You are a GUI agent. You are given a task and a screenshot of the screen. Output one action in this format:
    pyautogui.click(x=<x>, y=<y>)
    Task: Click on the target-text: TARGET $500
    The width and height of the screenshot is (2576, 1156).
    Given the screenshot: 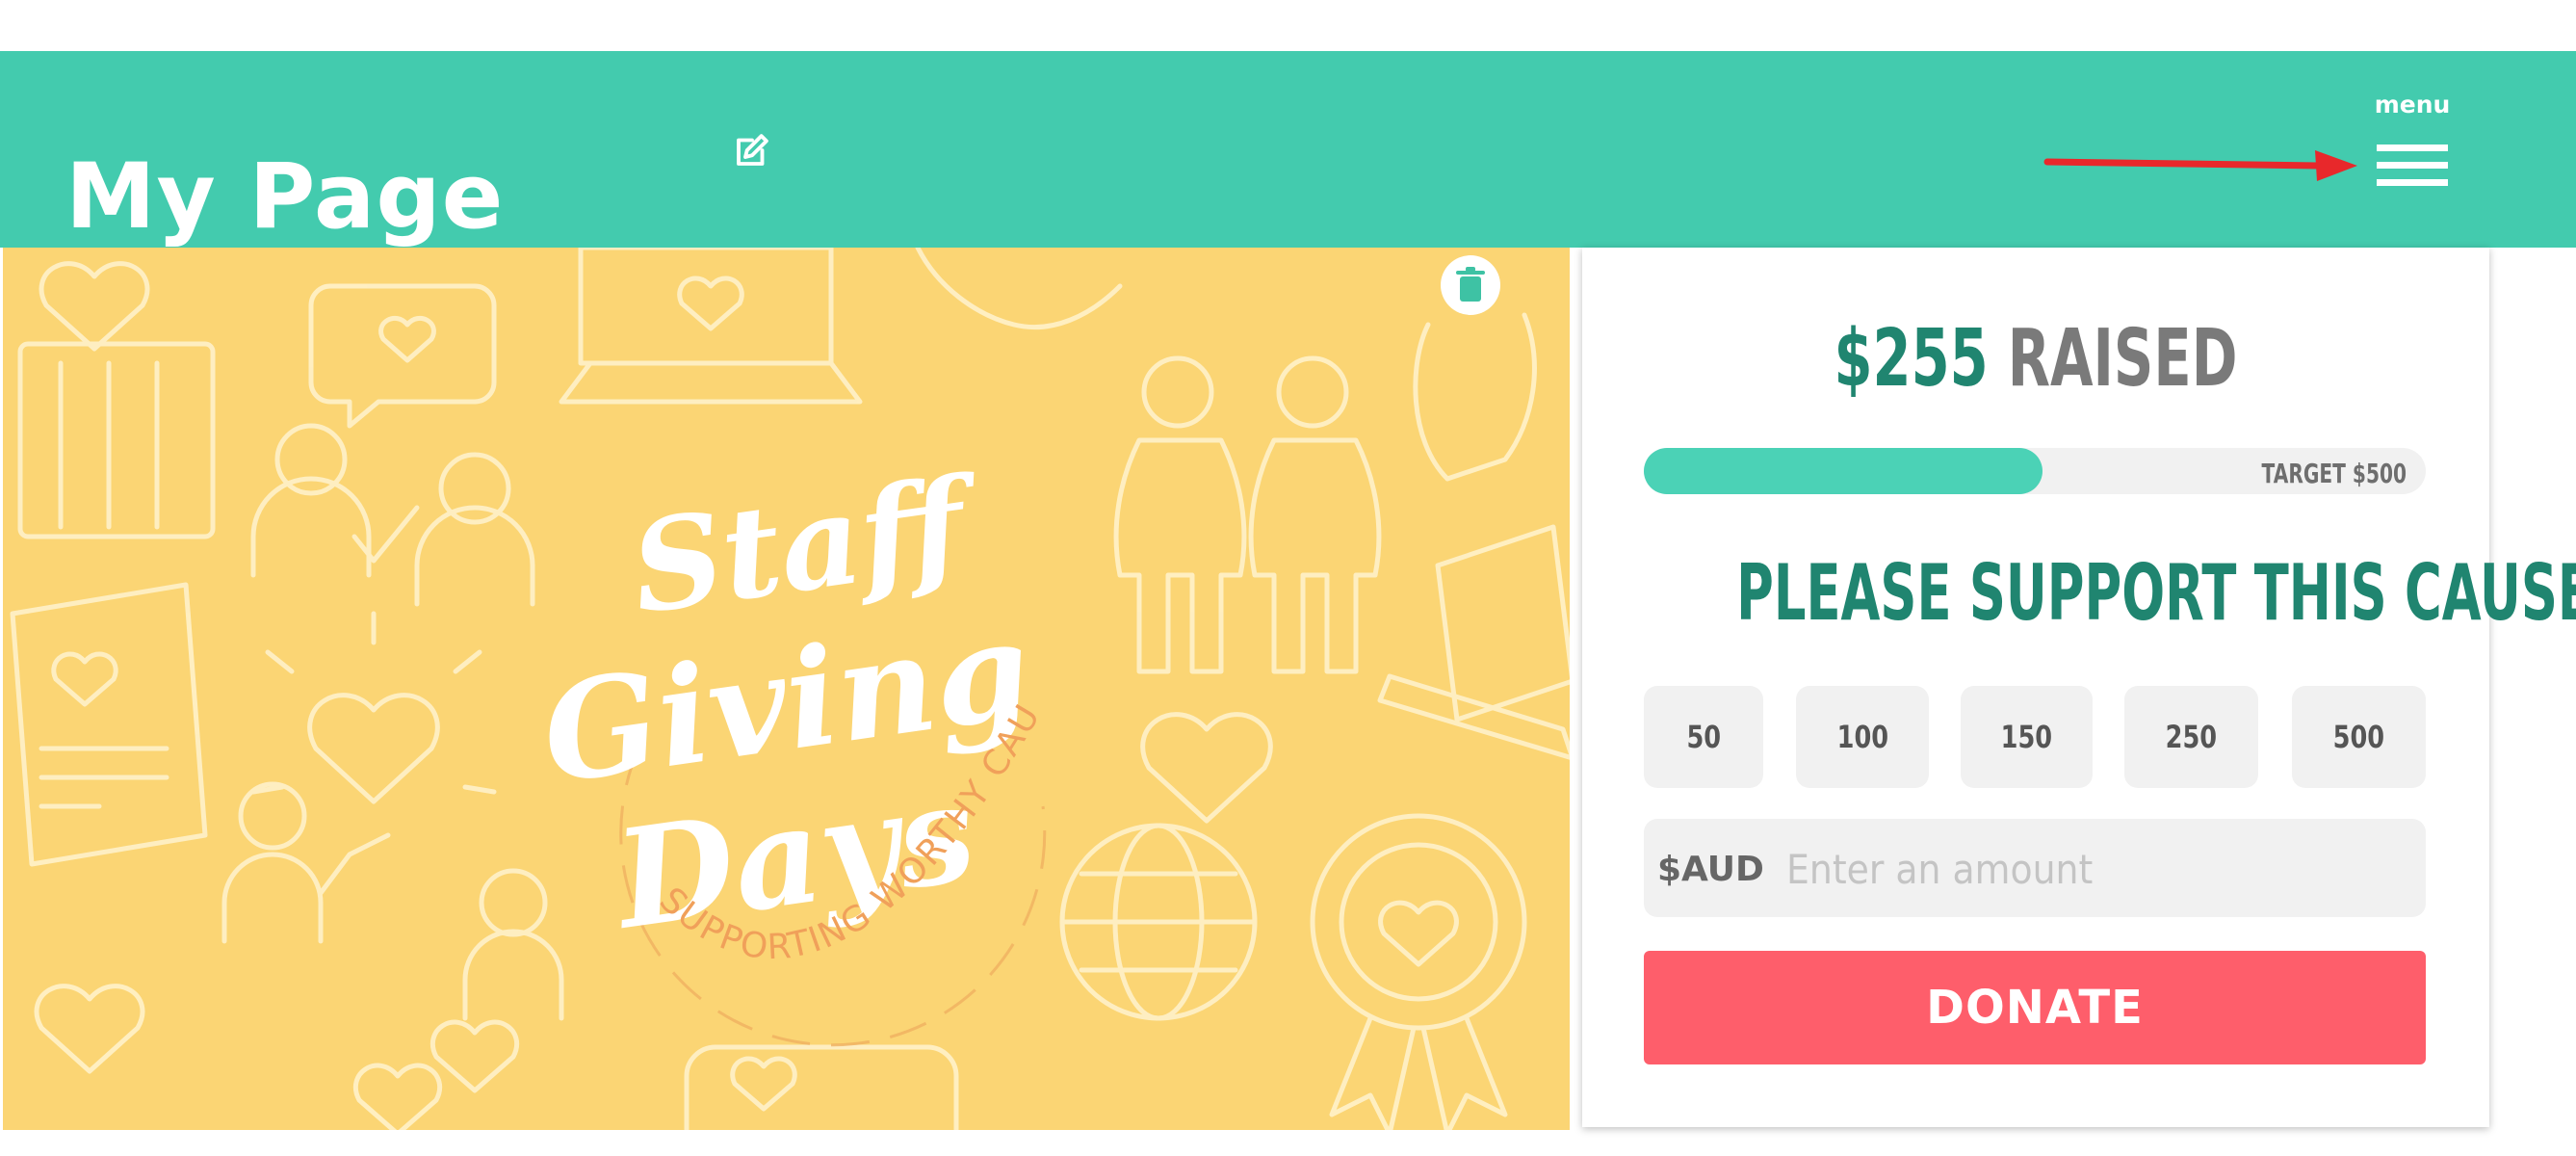 What is the action you would take?
    pyautogui.click(x=2334, y=473)
    